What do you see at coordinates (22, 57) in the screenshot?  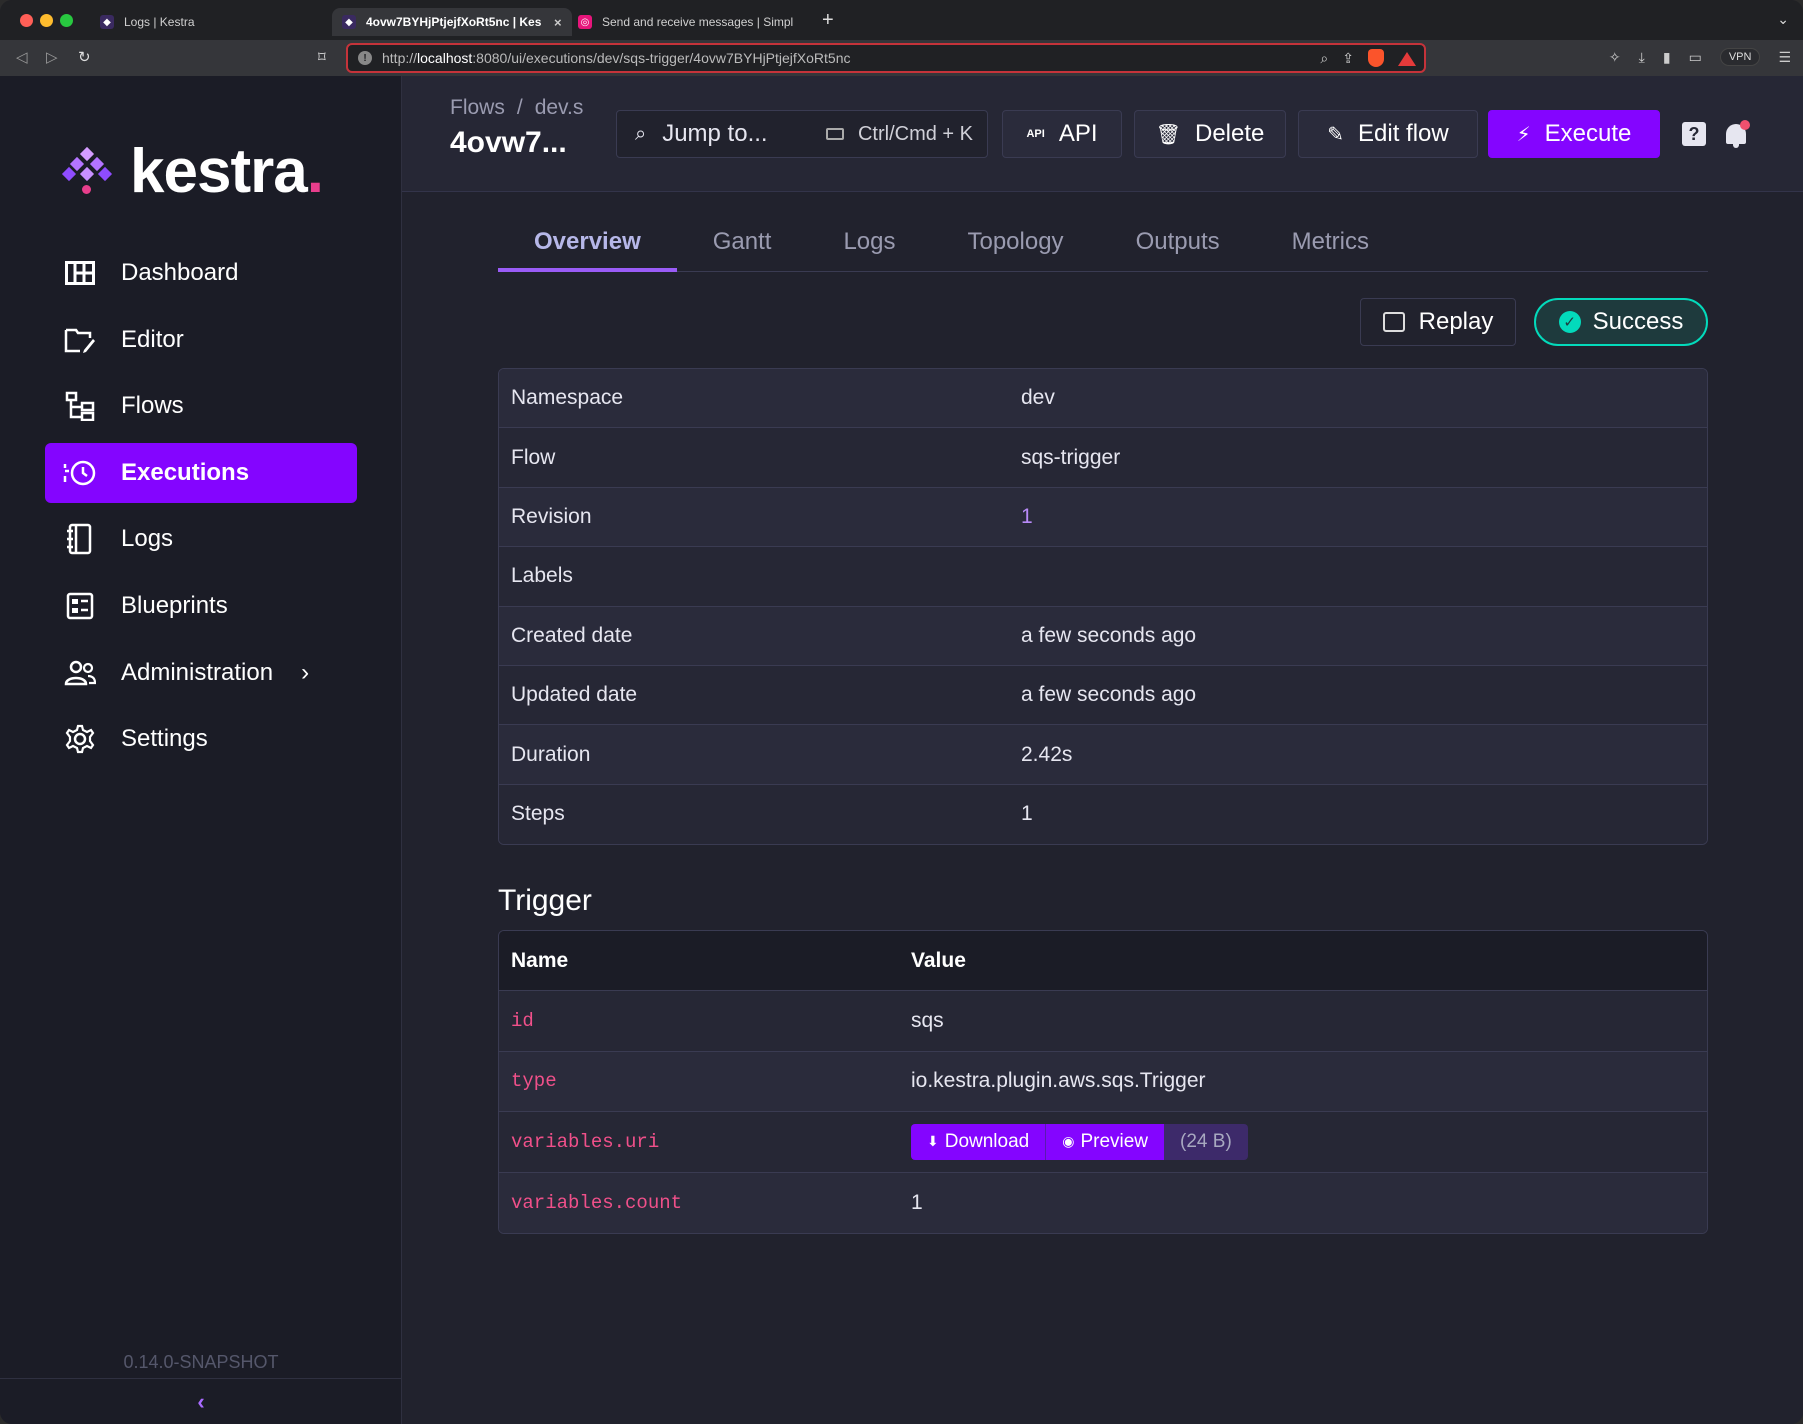 I see `back-icon: ◁` at bounding box center [22, 57].